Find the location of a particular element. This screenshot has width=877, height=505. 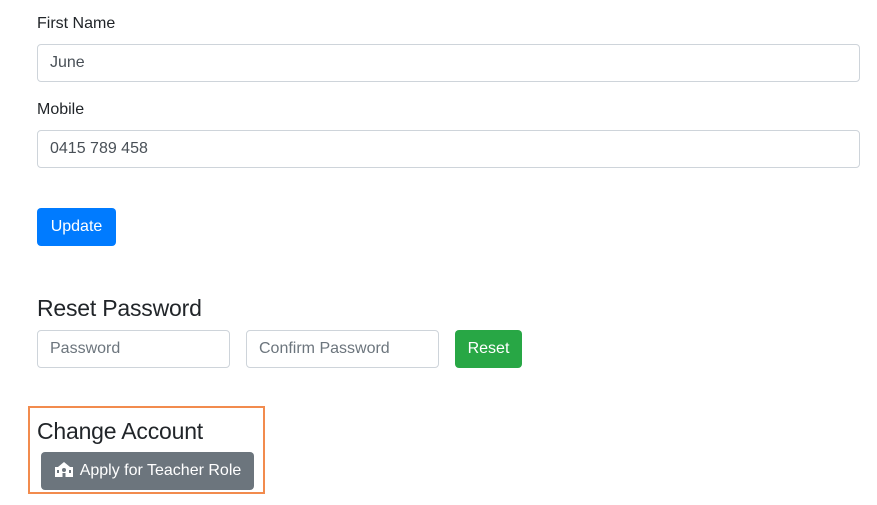

apply-teacher-role-label: Apply for Teacher Role is located at coordinates (160, 470).